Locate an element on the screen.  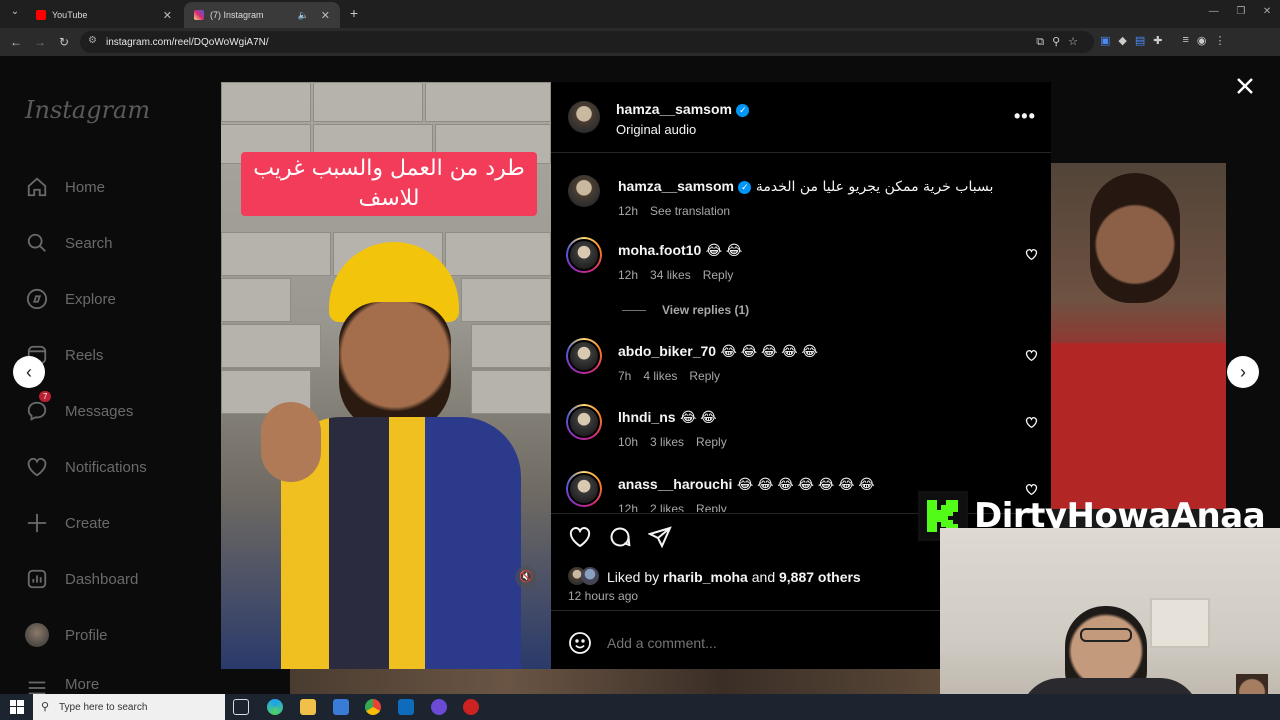
bookmark-star-icon: ☆ is located at coordinates (1077, 42).